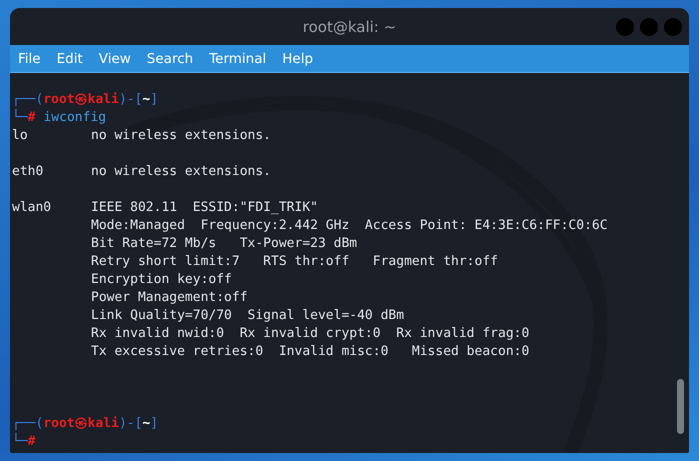 The height and width of the screenshot is (461, 699). Describe the element at coordinates (673, 27) in the screenshot. I see `close-button` at that location.